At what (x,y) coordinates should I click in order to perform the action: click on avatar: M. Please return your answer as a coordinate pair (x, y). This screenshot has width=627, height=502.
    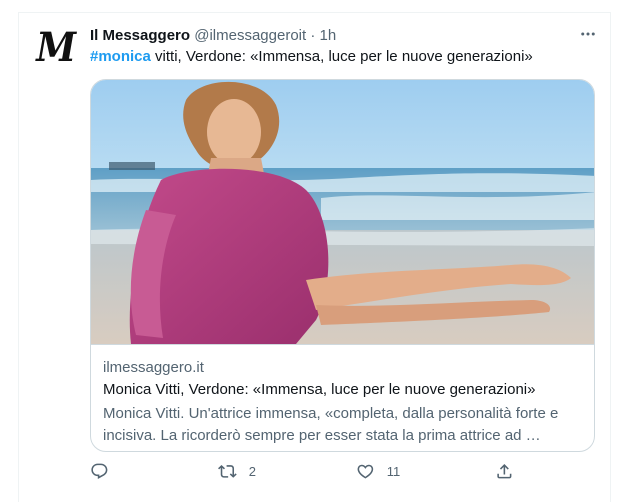
    Looking at the image, I should click on (56, 48).